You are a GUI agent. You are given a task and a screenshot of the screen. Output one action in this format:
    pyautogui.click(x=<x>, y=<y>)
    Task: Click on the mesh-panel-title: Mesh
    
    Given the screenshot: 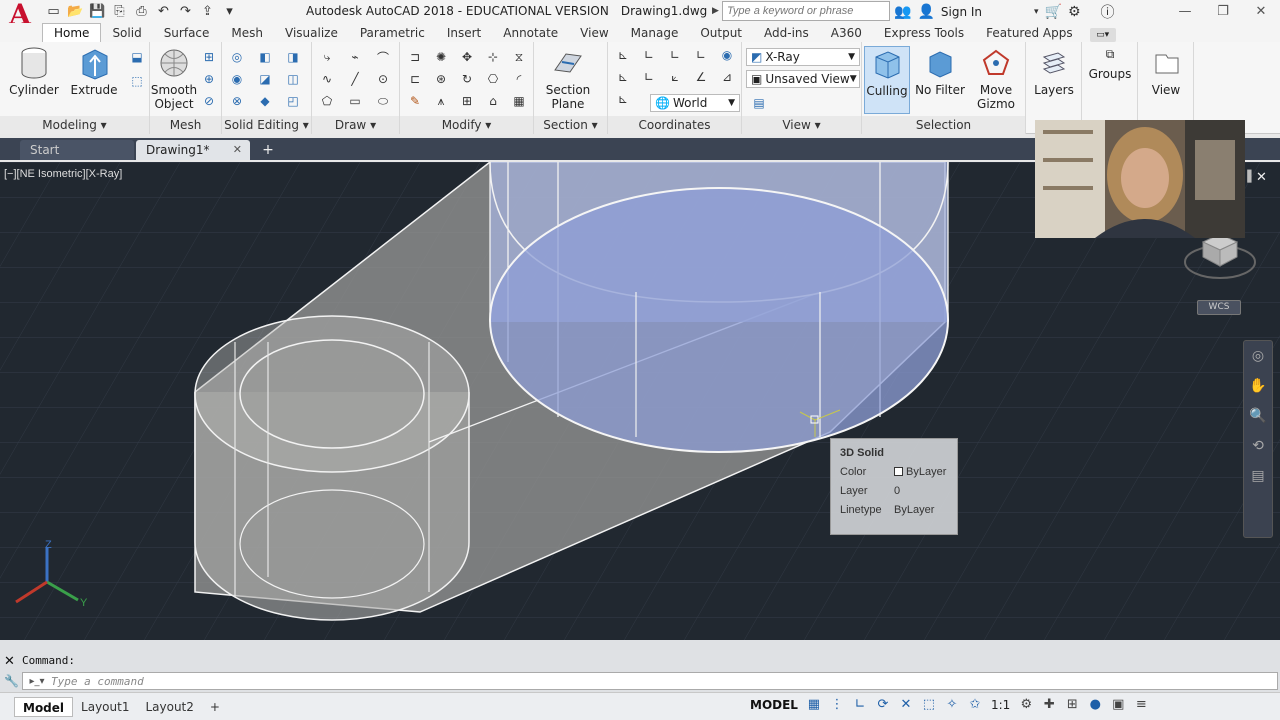 What is the action you would take?
    pyautogui.click(x=185, y=125)
    